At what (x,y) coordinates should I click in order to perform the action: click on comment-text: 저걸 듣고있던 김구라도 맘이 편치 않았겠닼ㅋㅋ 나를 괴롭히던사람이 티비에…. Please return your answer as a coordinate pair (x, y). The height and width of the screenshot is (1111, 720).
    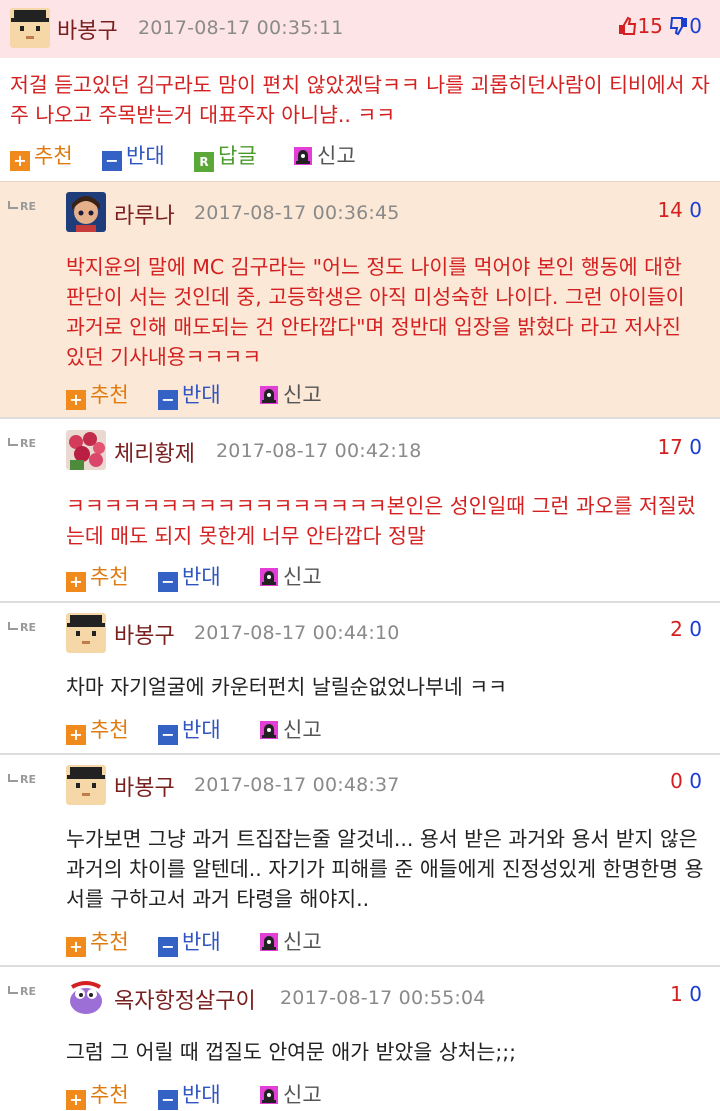
    Looking at the image, I should click on (360, 100).